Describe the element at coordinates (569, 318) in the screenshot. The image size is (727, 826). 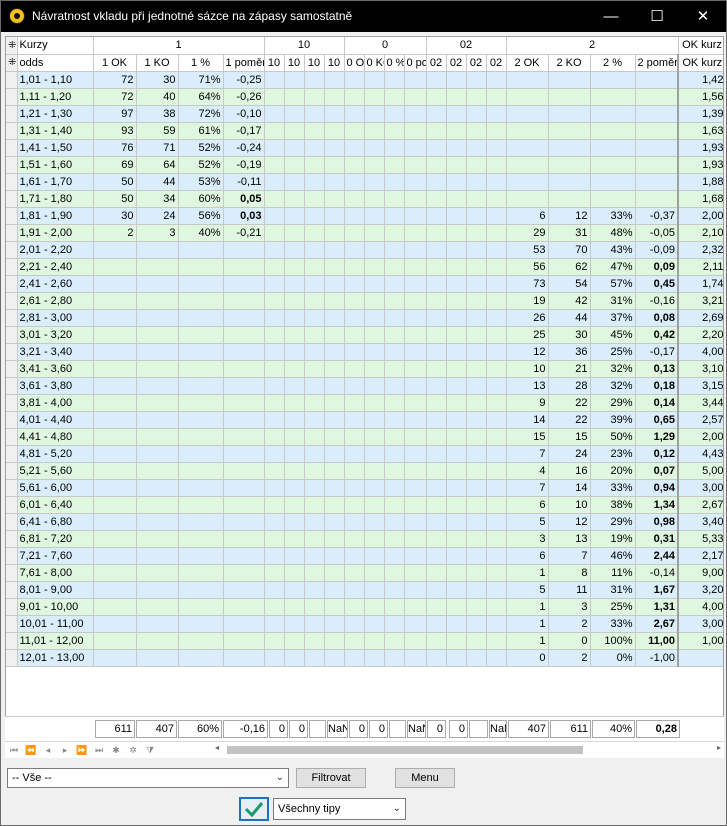
I see `table-cell: 44` at that location.